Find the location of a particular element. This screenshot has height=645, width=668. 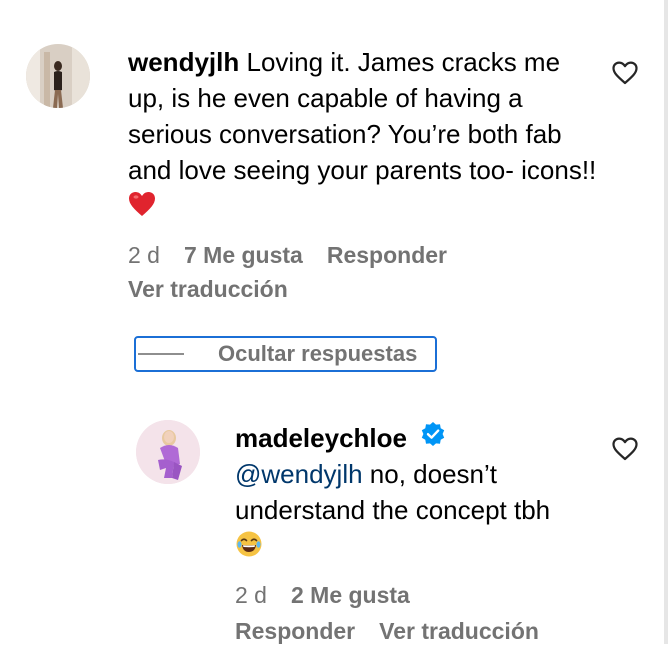

avatar-madeleychloe is located at coordinates (168, 452).